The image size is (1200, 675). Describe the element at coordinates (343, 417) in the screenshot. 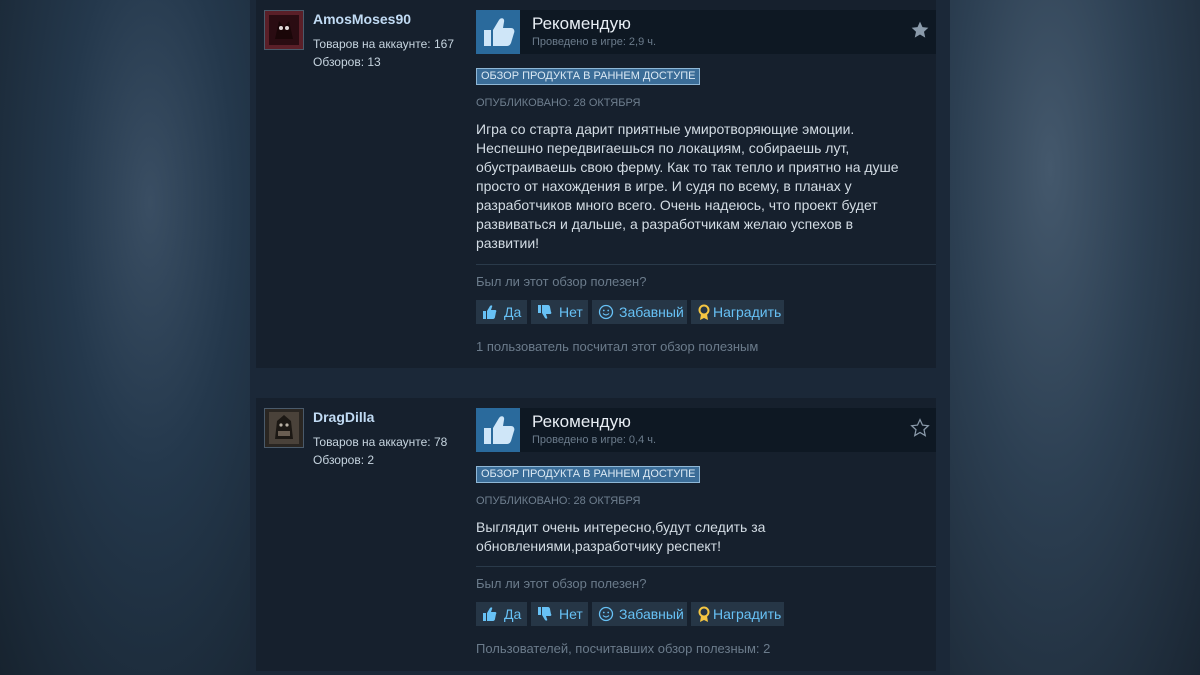

I see `author-name: DragDilla` at that location.